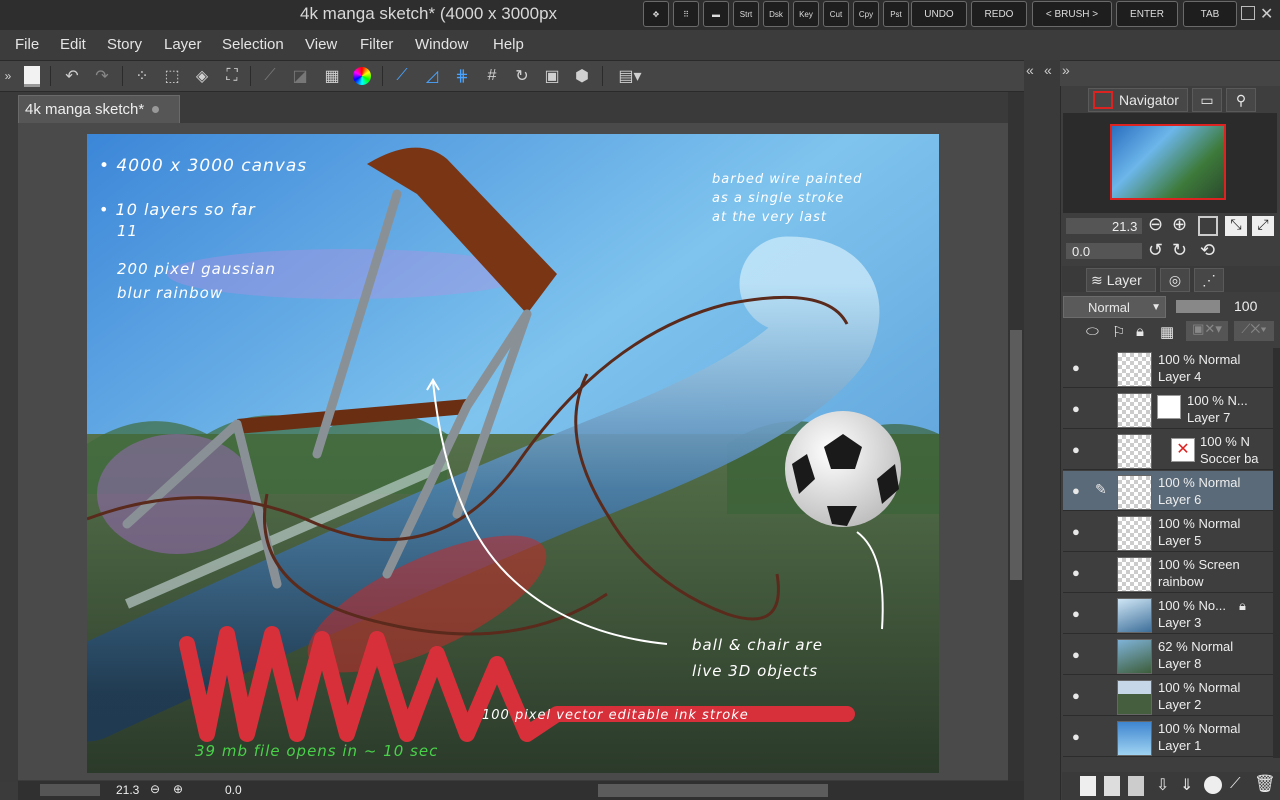  Describe the element at coordinates (686, 14) in the screenshot. I see `grid-dots-icon: ⠿` at that location.